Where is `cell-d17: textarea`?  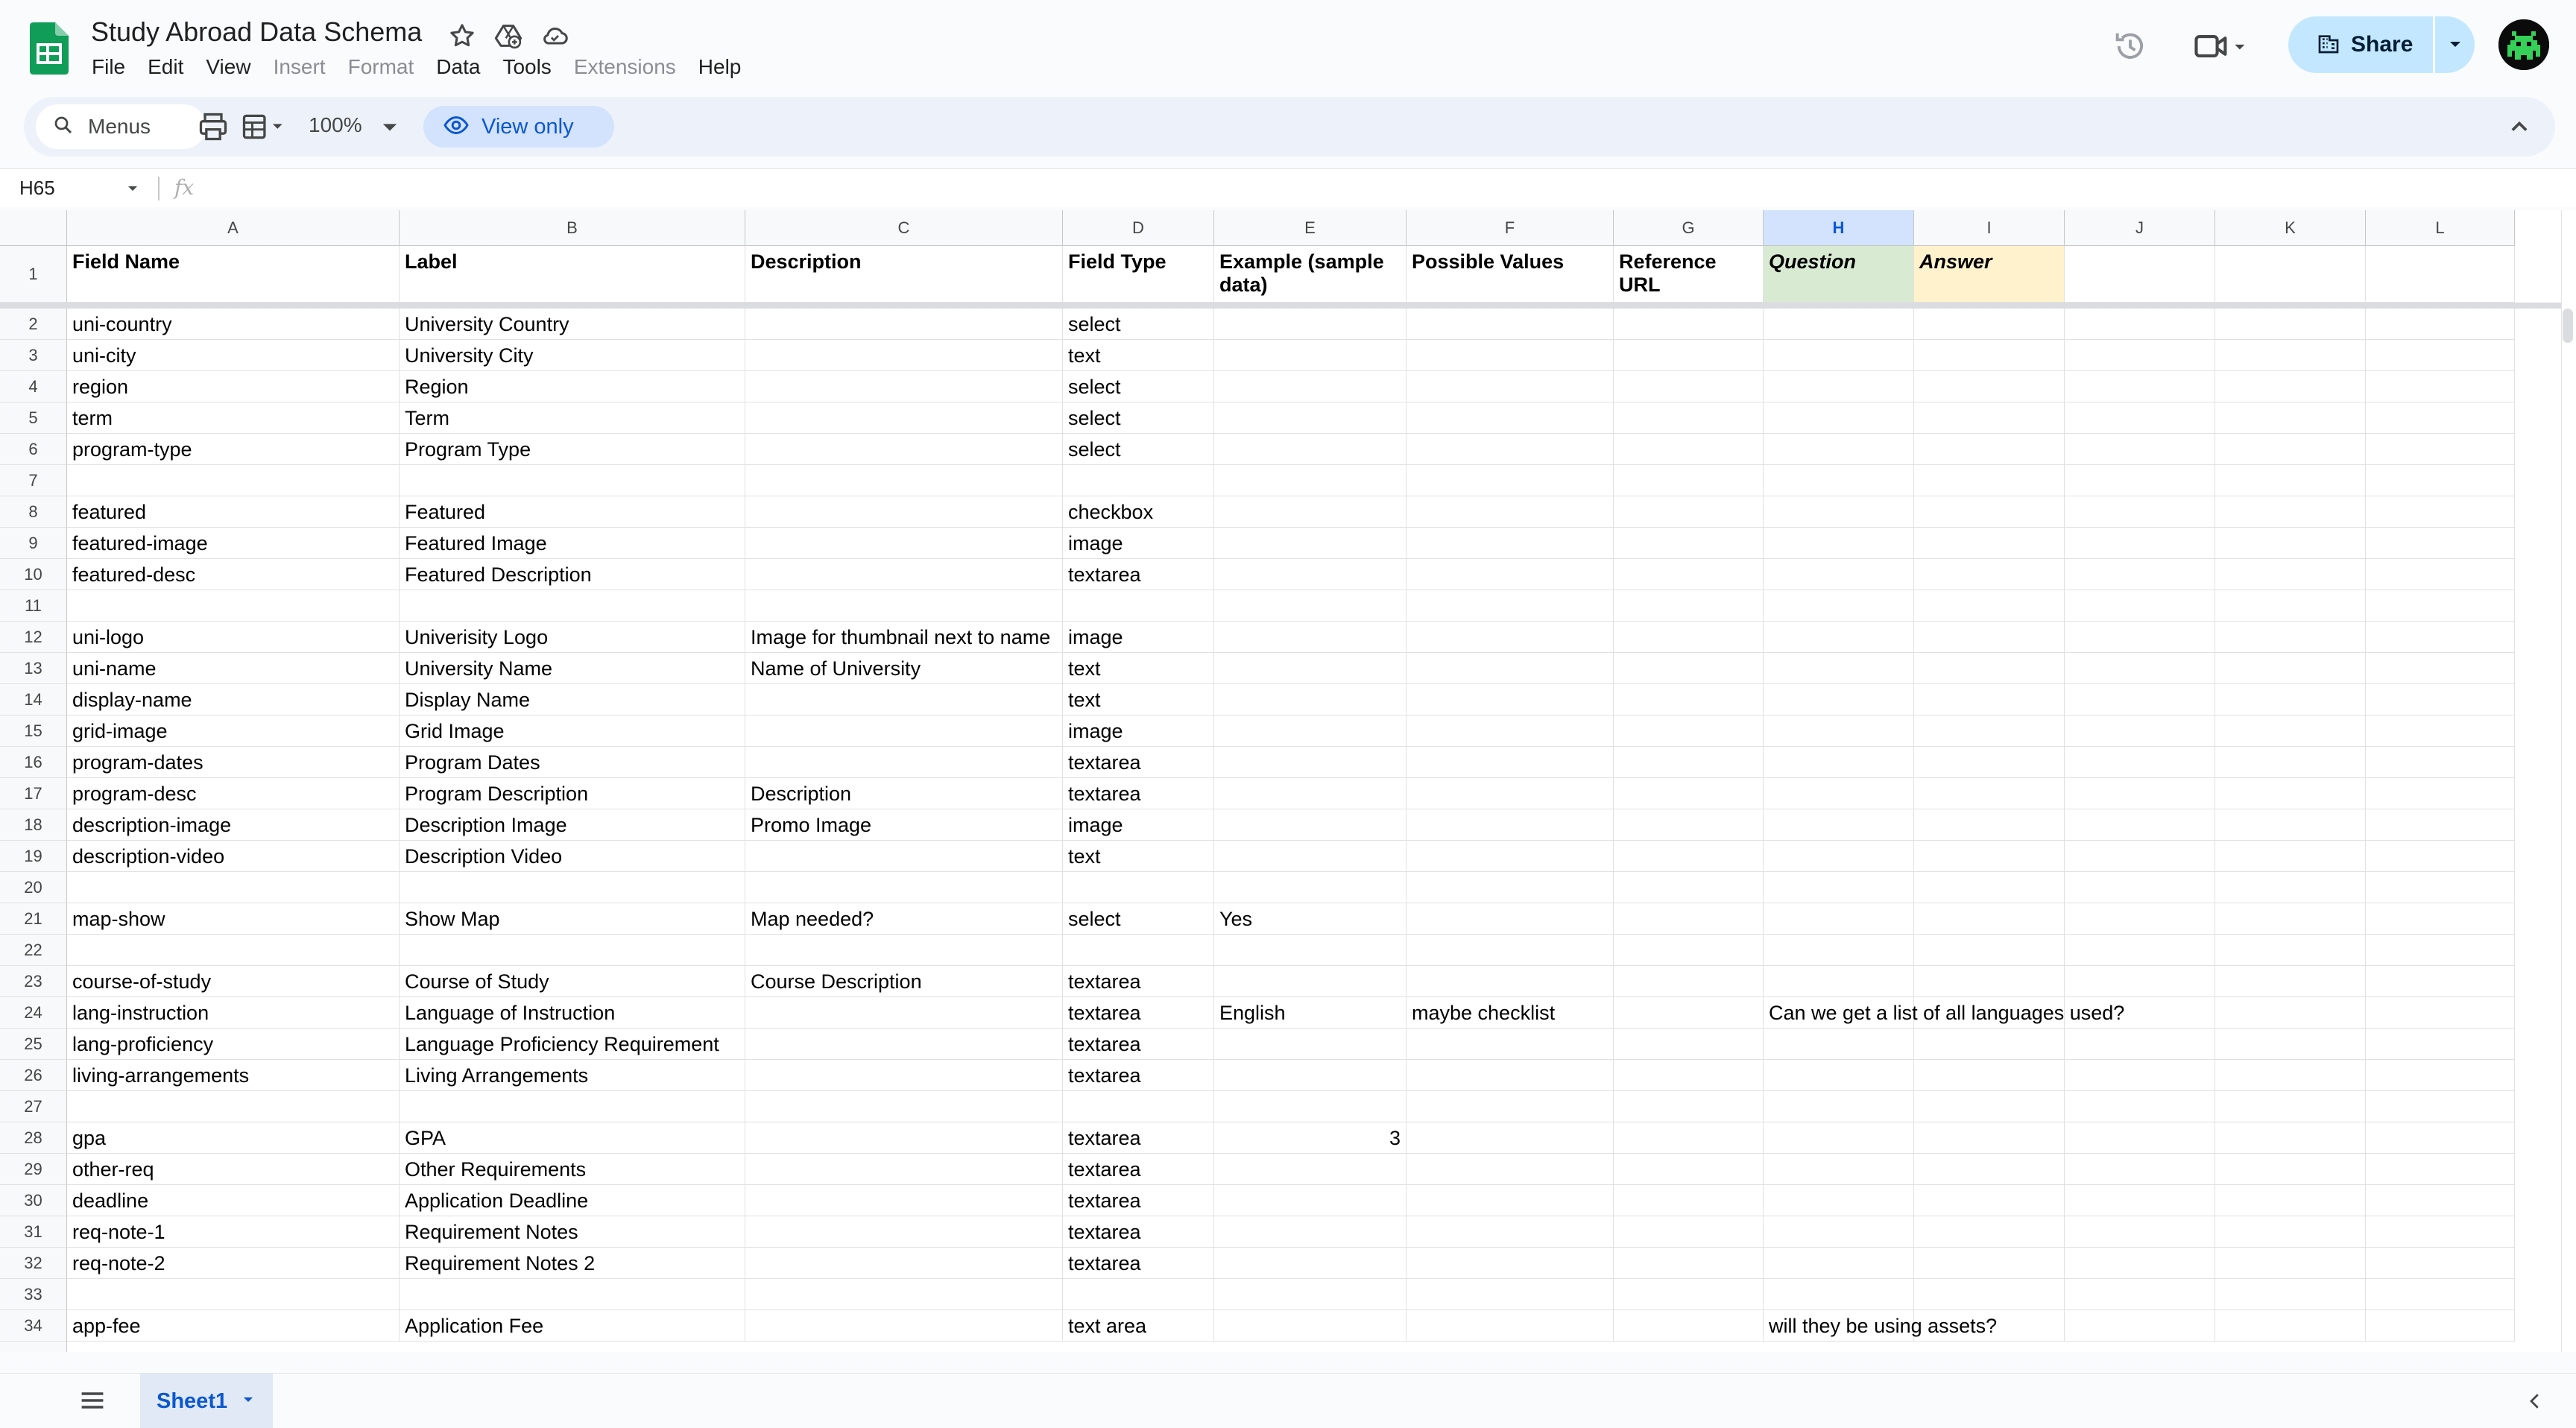
cell-d17: textarea is located at coordinates (1138, 793).